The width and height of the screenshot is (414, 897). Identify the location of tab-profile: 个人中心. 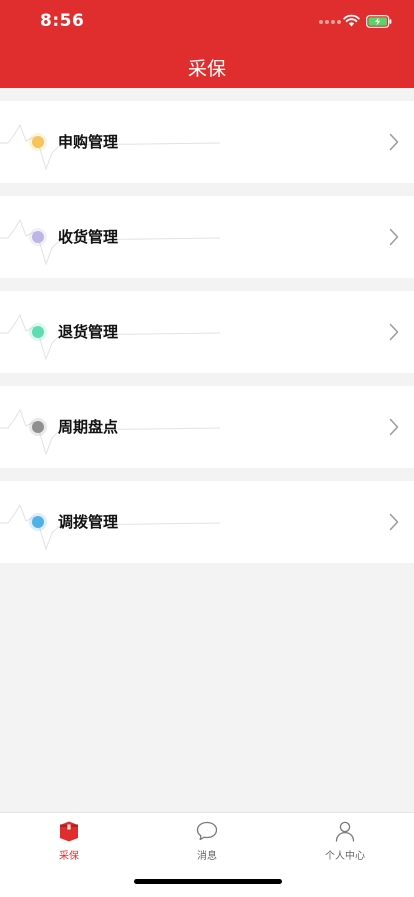
(345, 840).